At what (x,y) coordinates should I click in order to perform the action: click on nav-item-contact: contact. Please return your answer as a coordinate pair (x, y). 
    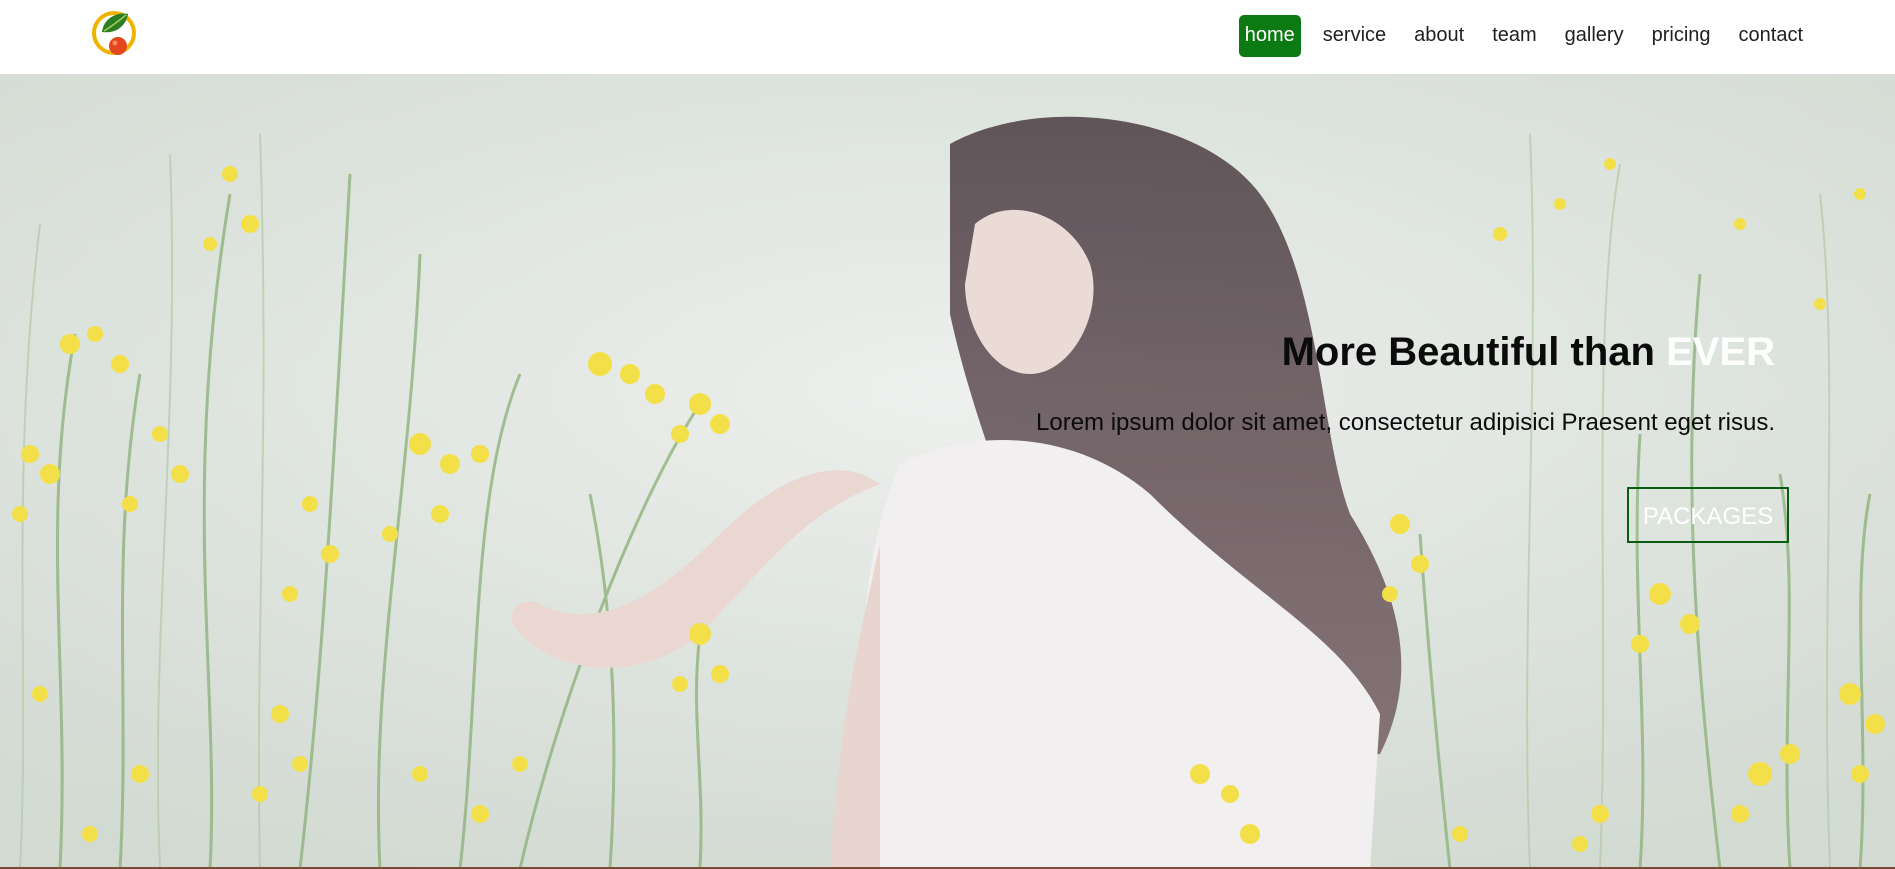
    Looking at the image, I should click on (1771, 36).